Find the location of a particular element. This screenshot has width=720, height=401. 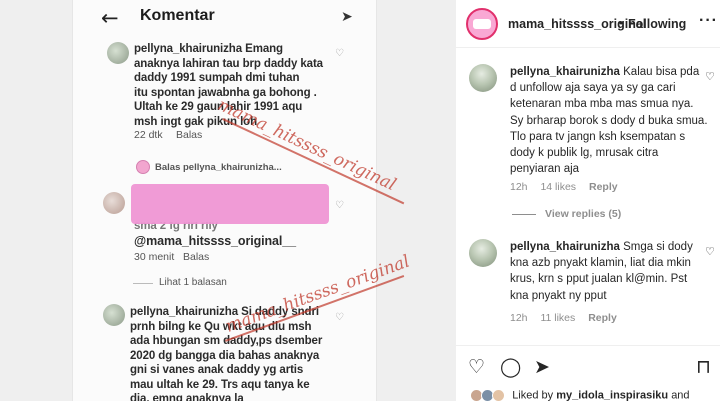

author-avatar is located at coordinates (482, 24).